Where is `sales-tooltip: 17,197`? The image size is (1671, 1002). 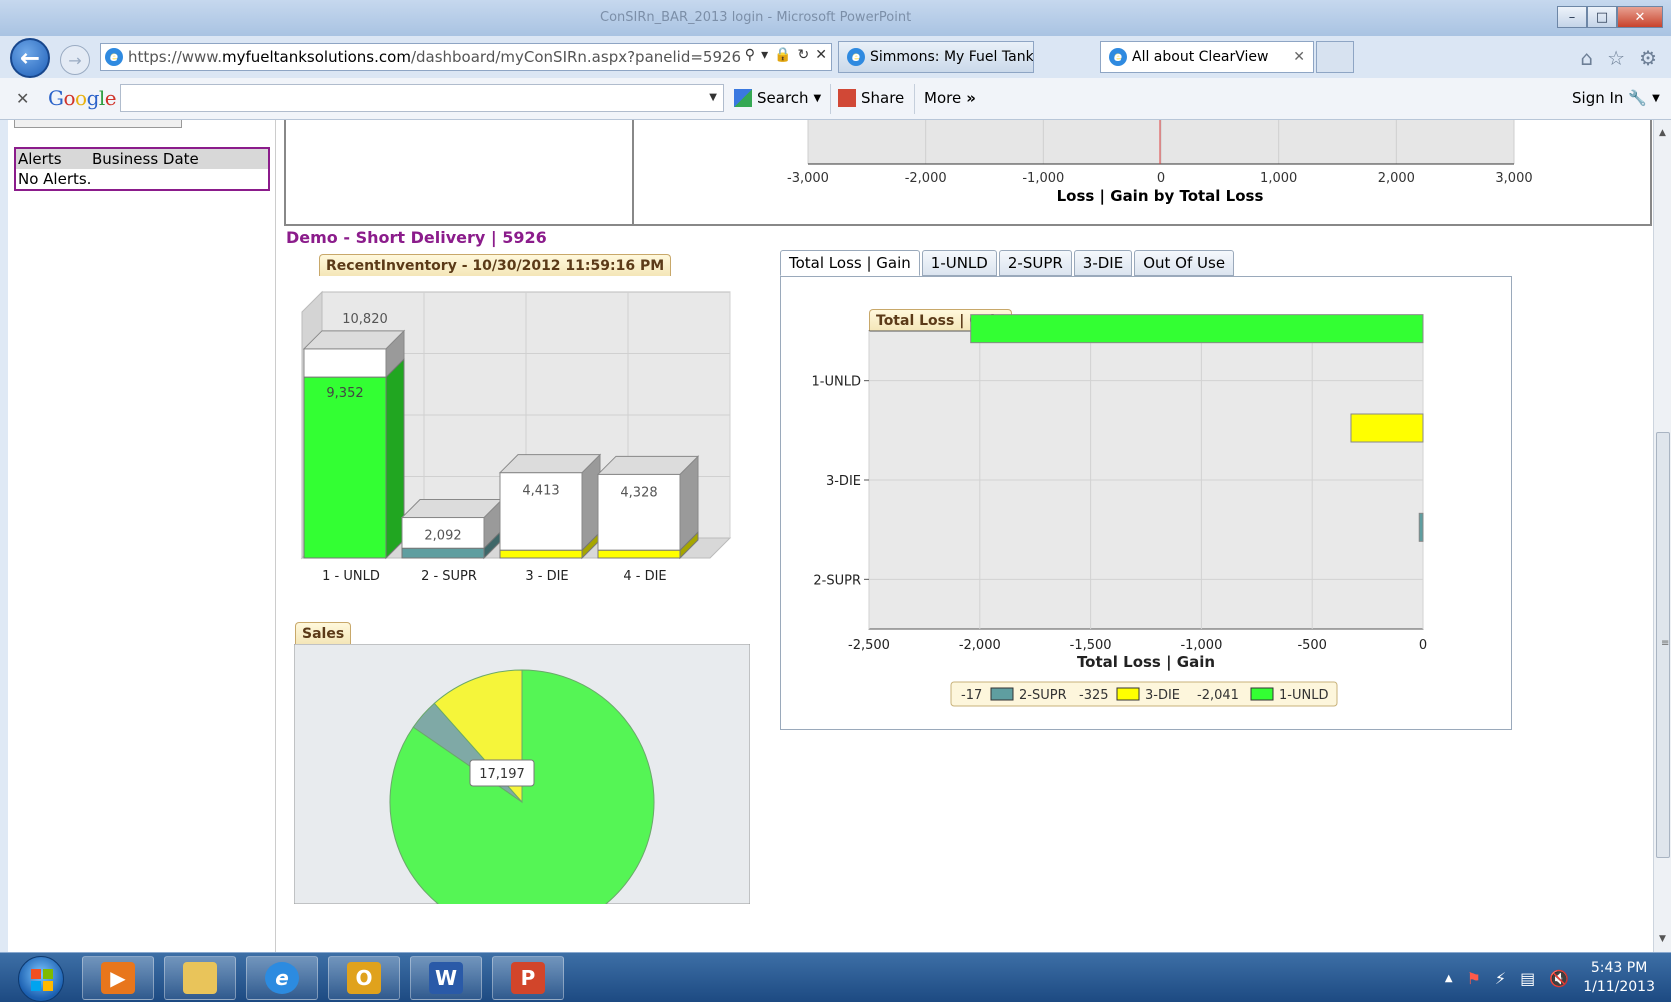 sales-tooltip: 17,197 is located at coordinates (502, 773).